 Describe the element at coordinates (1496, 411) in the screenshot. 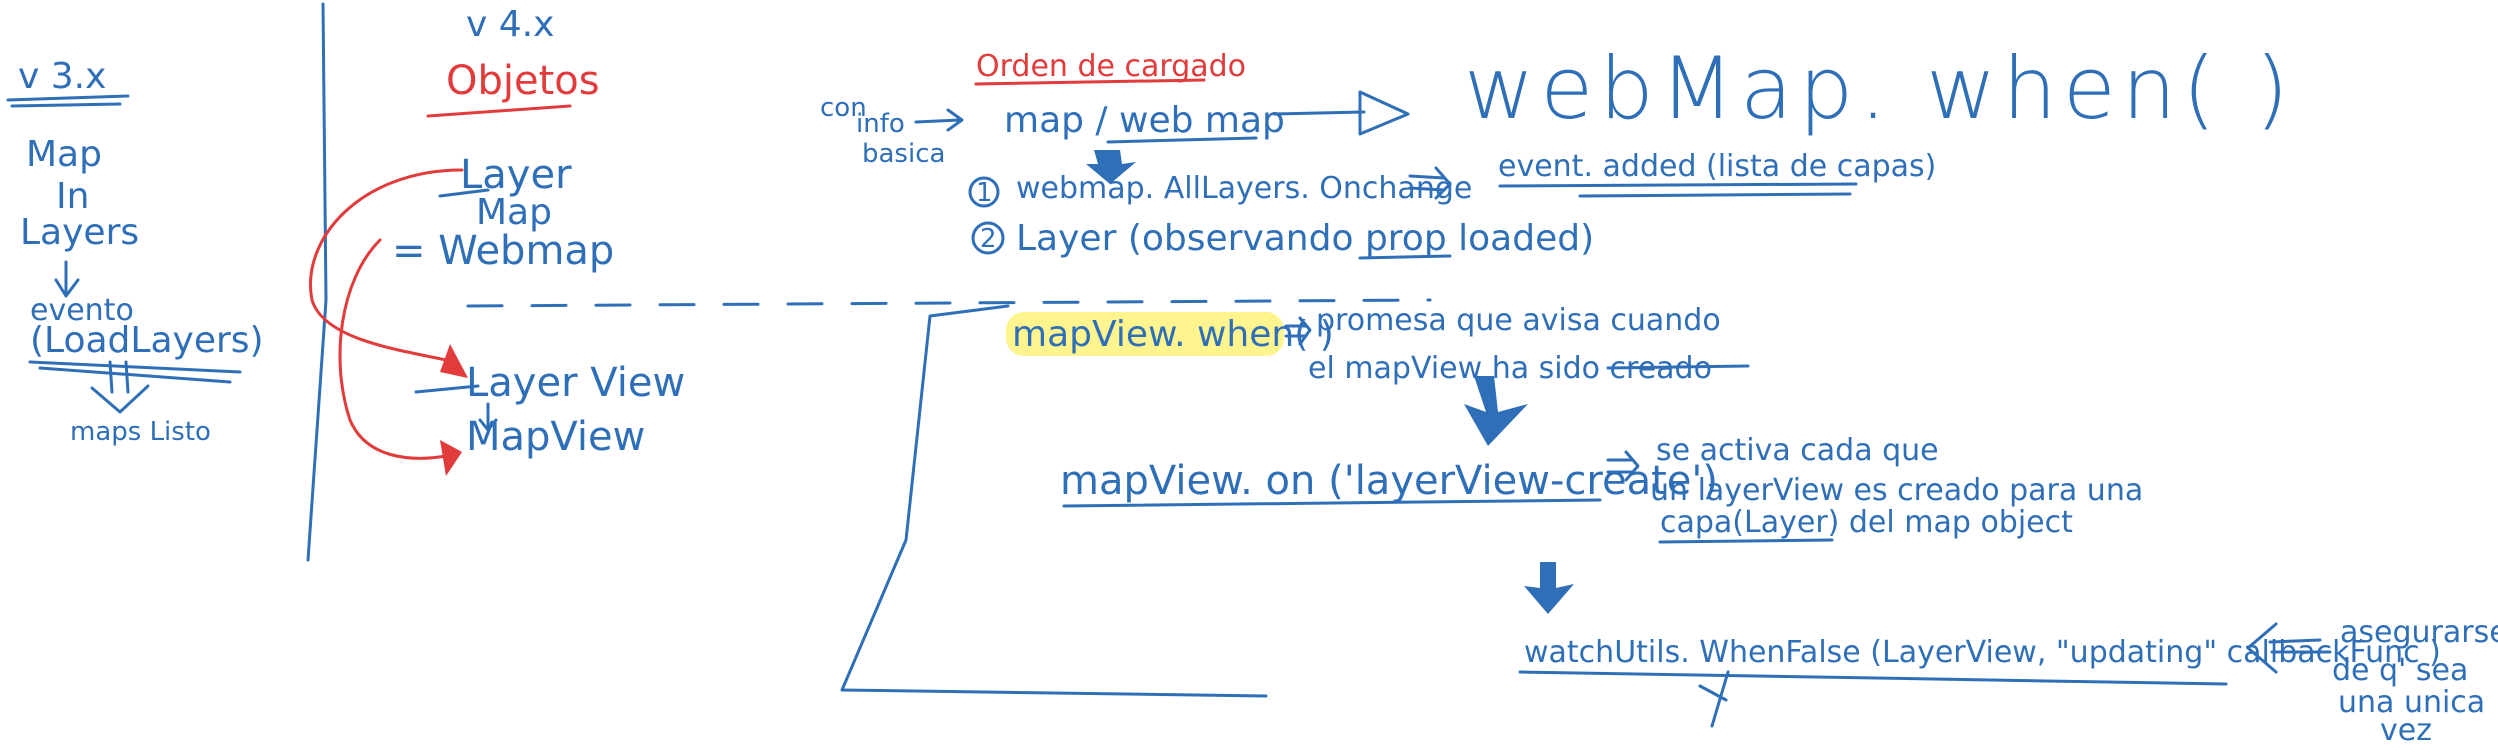

I see `when-to-on-down-arrow` at that location.